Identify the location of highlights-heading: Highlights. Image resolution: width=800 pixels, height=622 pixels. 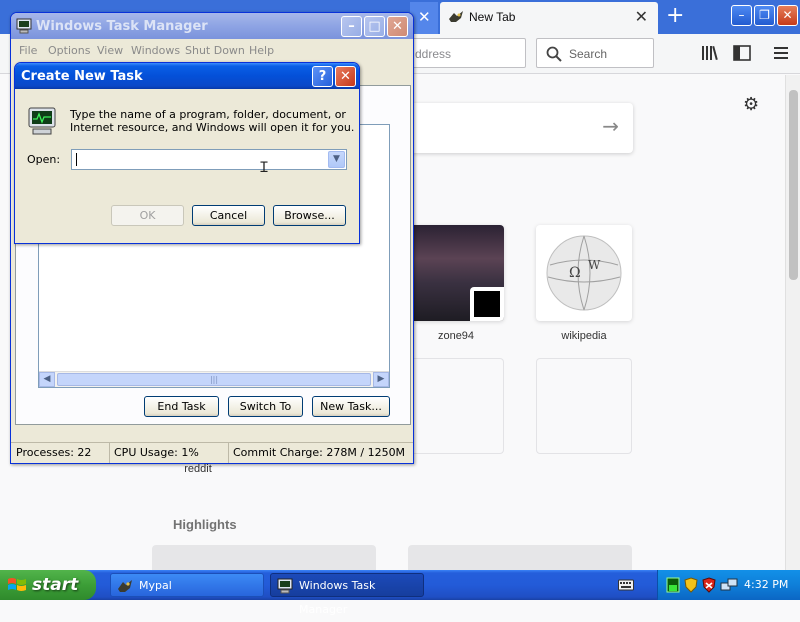
(205, 524).